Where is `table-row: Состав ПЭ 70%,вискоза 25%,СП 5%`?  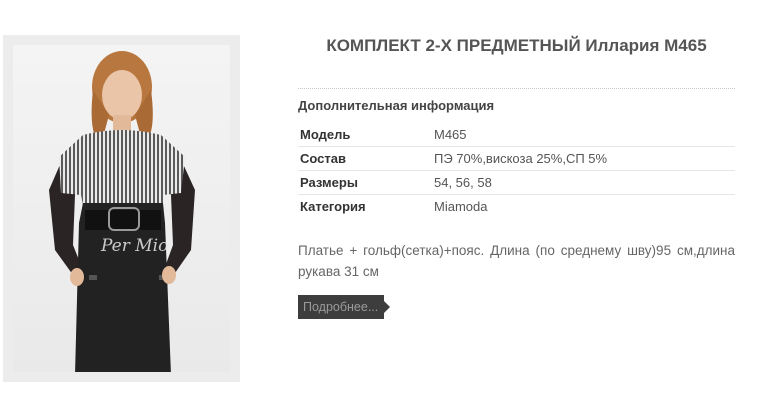
table-row: Состав ПЭ 70%,вискоза 25%,СП 5% is located at coordinates (516, 158).